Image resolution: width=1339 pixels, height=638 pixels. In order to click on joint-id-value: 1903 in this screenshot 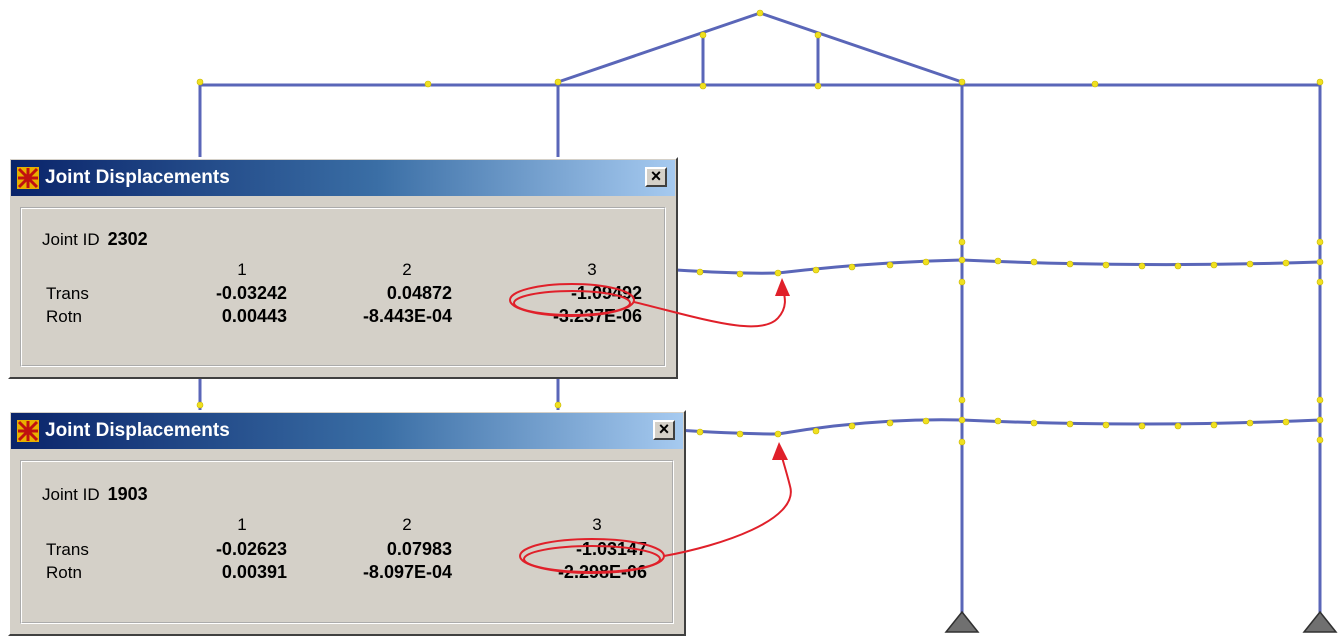, I will do `click(127, 494)`.